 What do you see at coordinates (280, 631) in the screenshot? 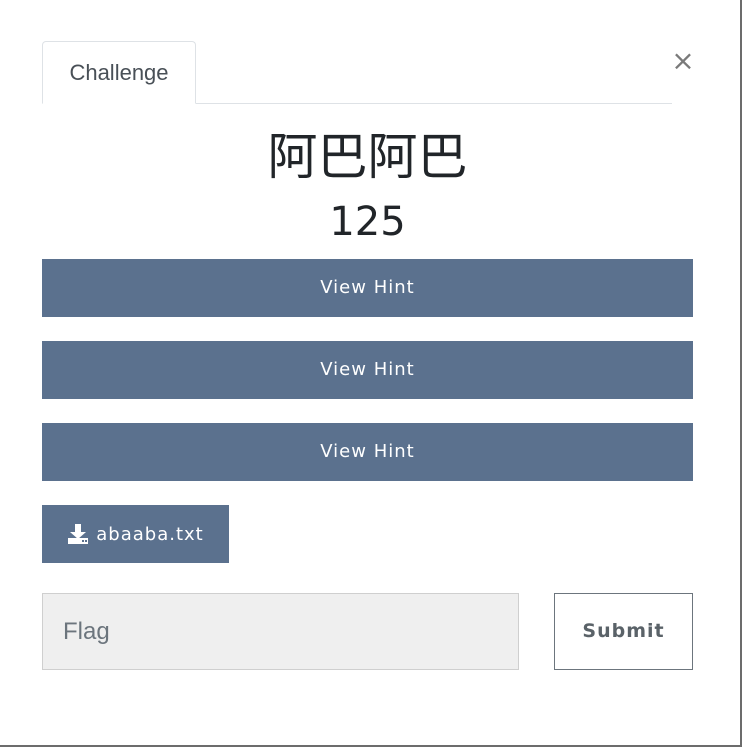
I see `flag-input` at bounding box center [280, 631].